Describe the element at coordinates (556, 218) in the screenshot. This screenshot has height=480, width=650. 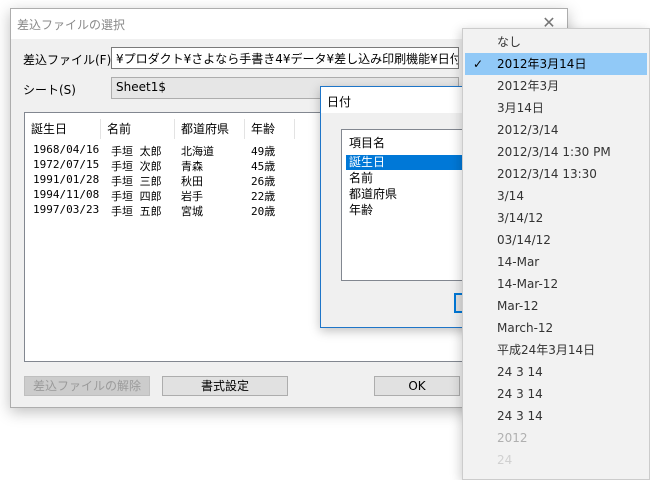
I see `format-option: 3/14/12` at that location.